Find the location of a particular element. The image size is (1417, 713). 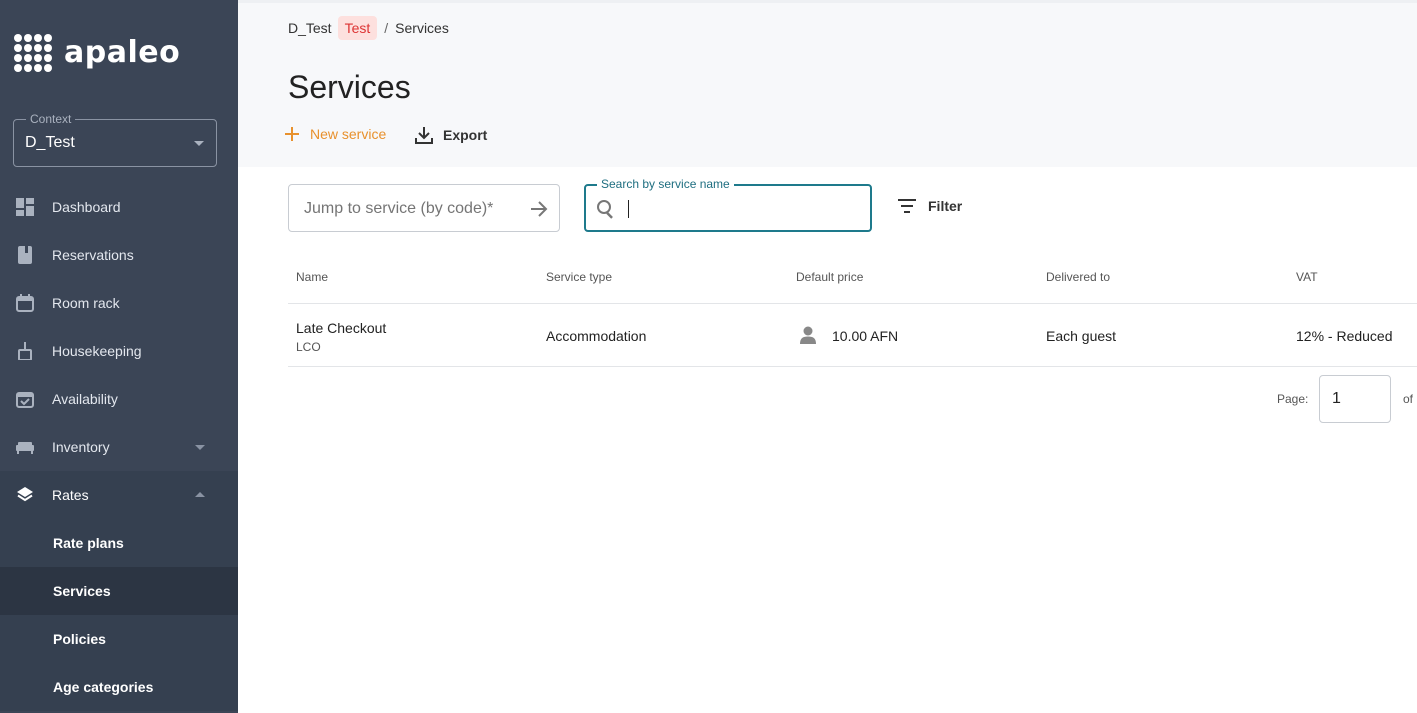

filter-button: Filter is located at coordinates (930, 206).